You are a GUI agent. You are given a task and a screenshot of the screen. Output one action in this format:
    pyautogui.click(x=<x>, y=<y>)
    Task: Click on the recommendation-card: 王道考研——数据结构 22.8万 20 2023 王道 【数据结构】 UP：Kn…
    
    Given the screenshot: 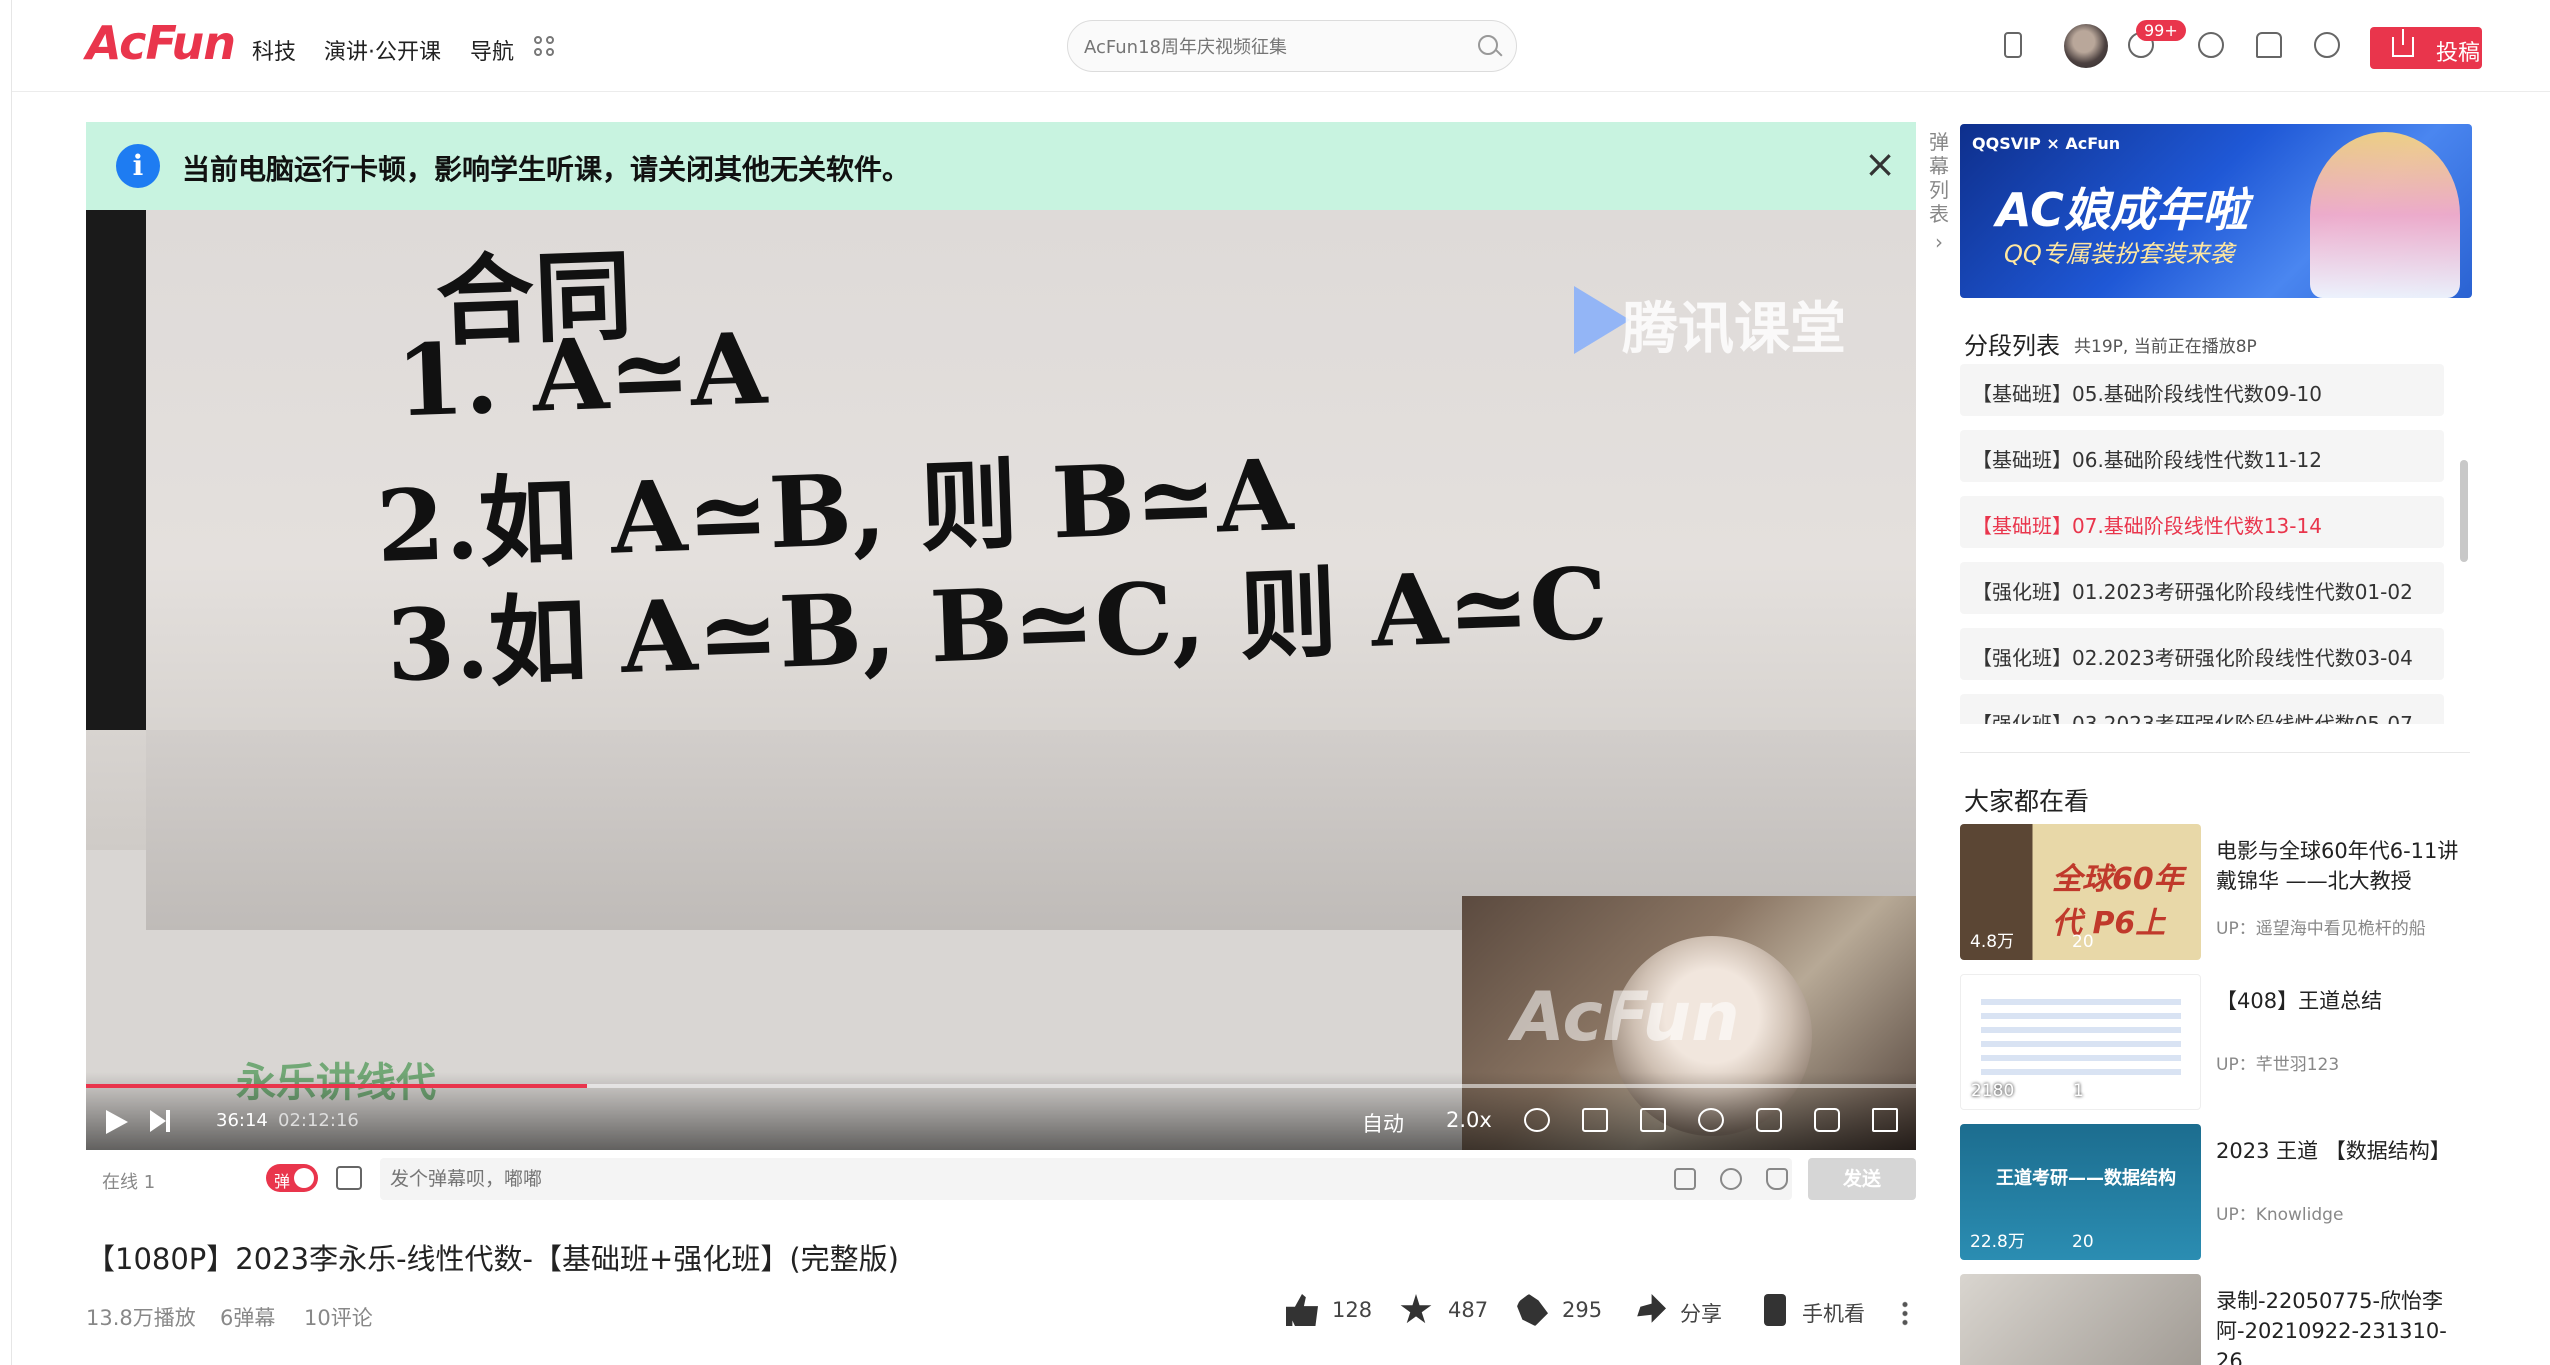 What is the action you would take?
    pyautogui.click(x=2216, y=1192)
    